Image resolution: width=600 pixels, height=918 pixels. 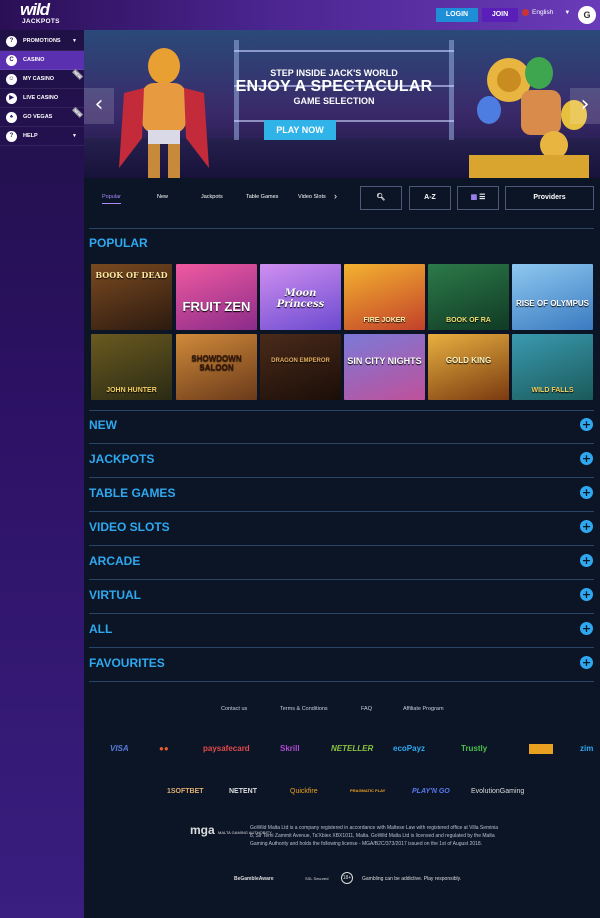 What do you see at coordinates (42, 136) in the screenshot?
I see `sidebar-item-help: ? HELP ▼` at bounding box center [42, 136].